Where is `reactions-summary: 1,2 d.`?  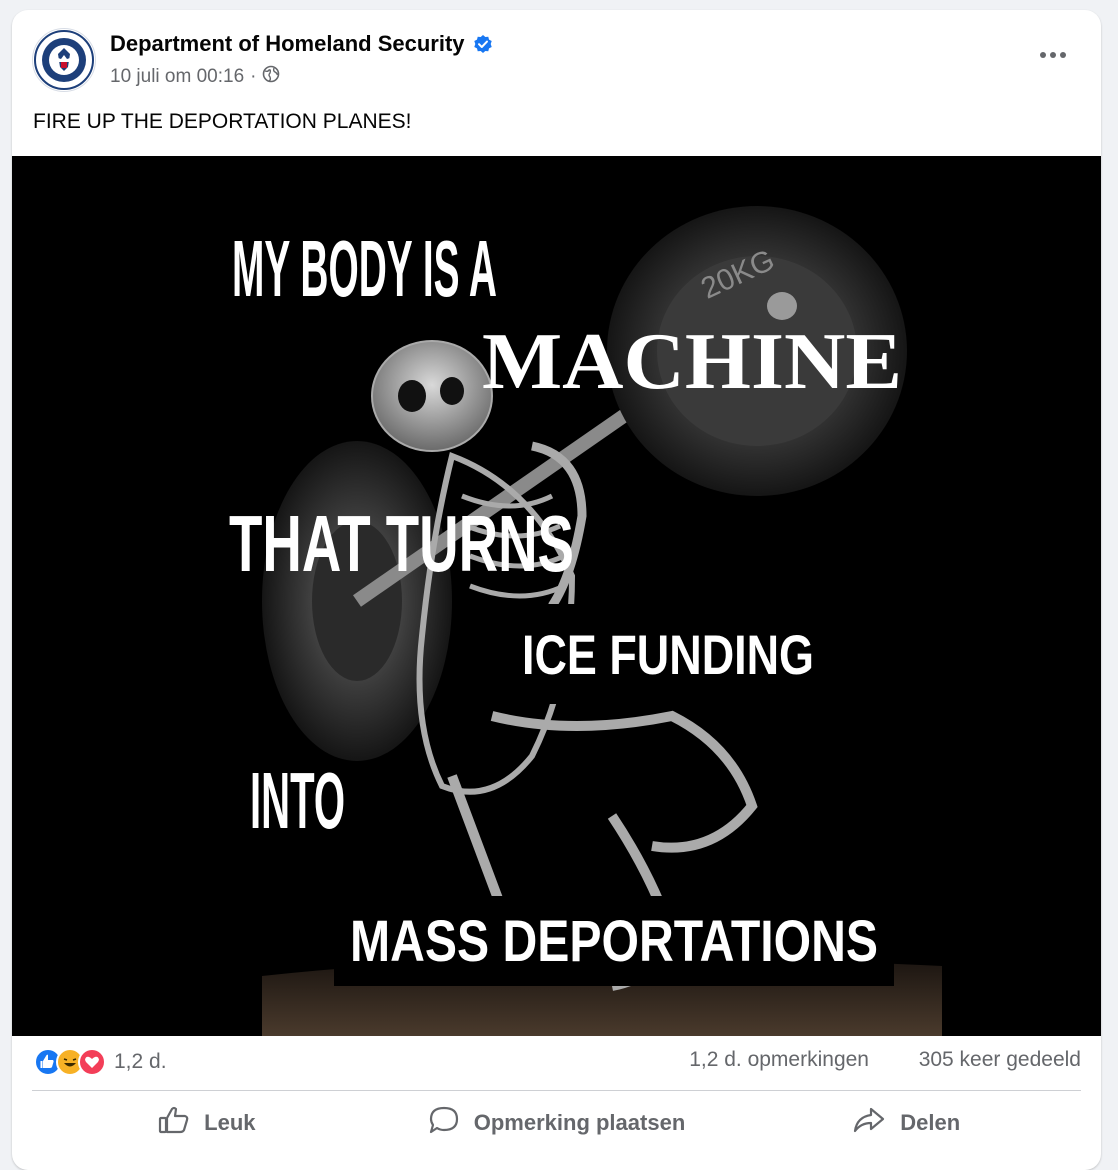
reactions-summary: 1,2 d. is located at coordinates (100, 1062).